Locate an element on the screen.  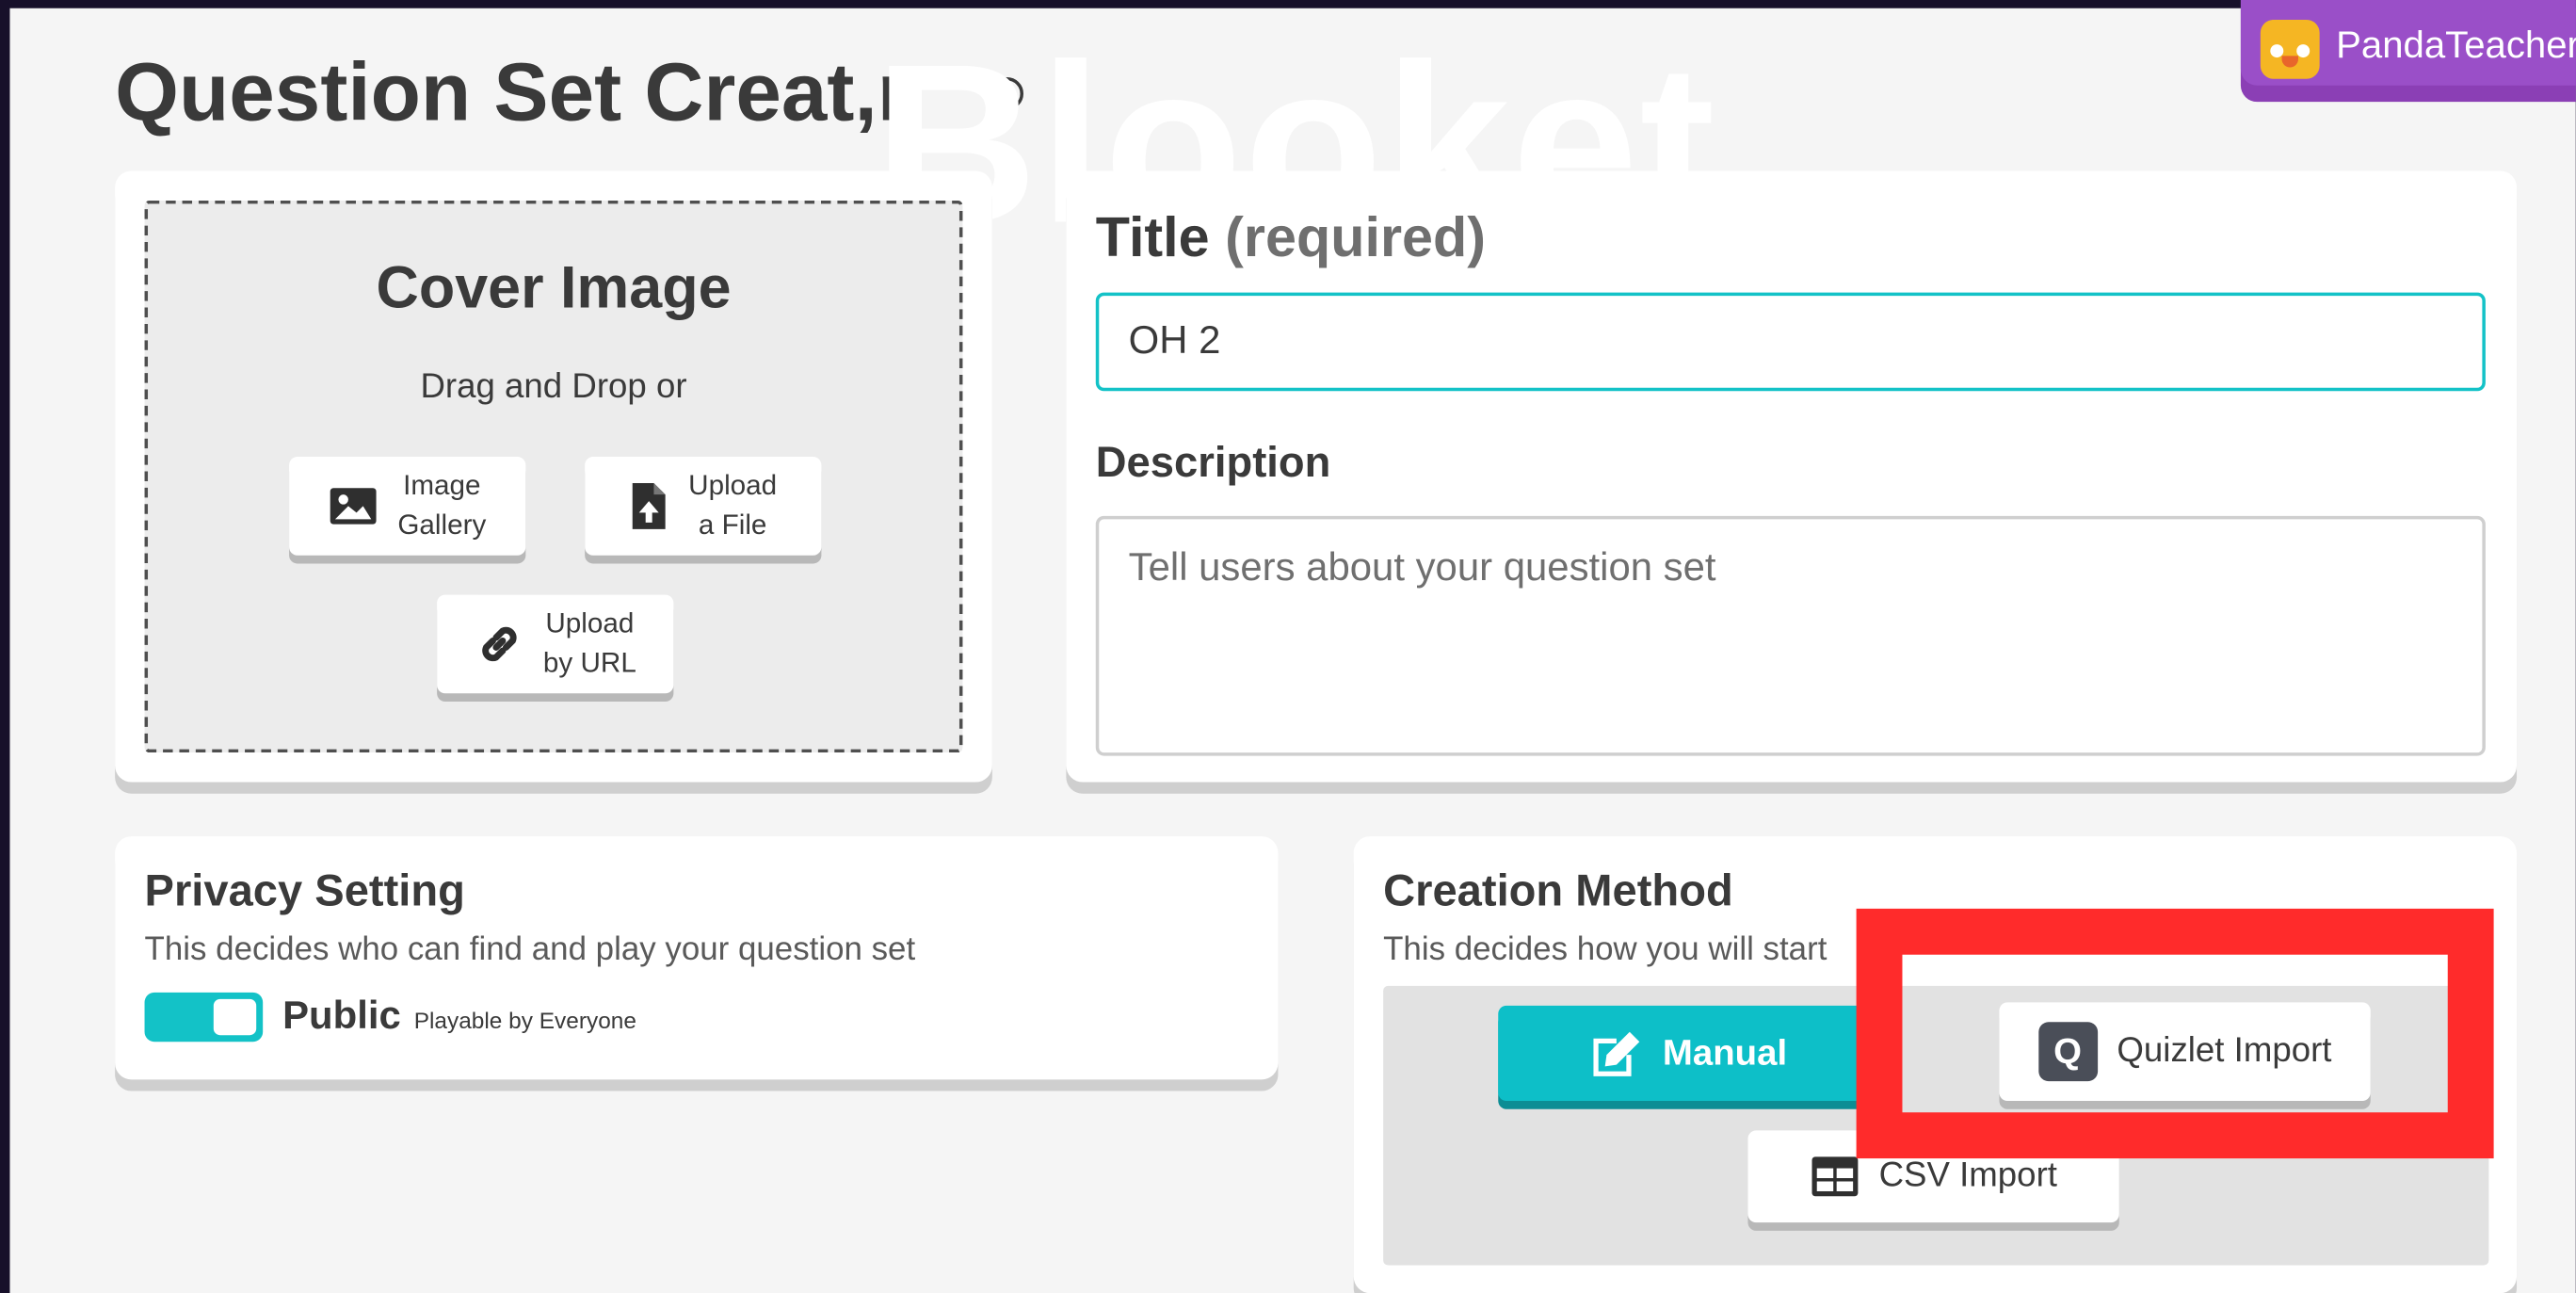
upload-file-button: Upload a File is located at coordinates (703, 506).